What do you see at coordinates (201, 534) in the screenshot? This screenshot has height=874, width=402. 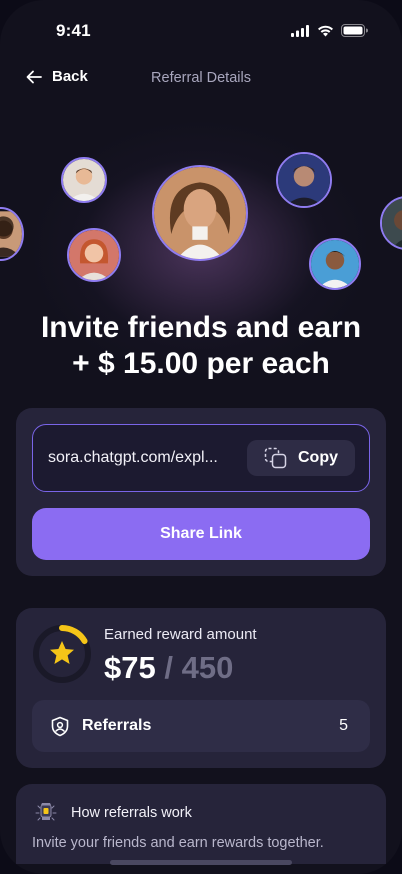 I see `share-link-button: Share Link` at bounding box center [201, 534].